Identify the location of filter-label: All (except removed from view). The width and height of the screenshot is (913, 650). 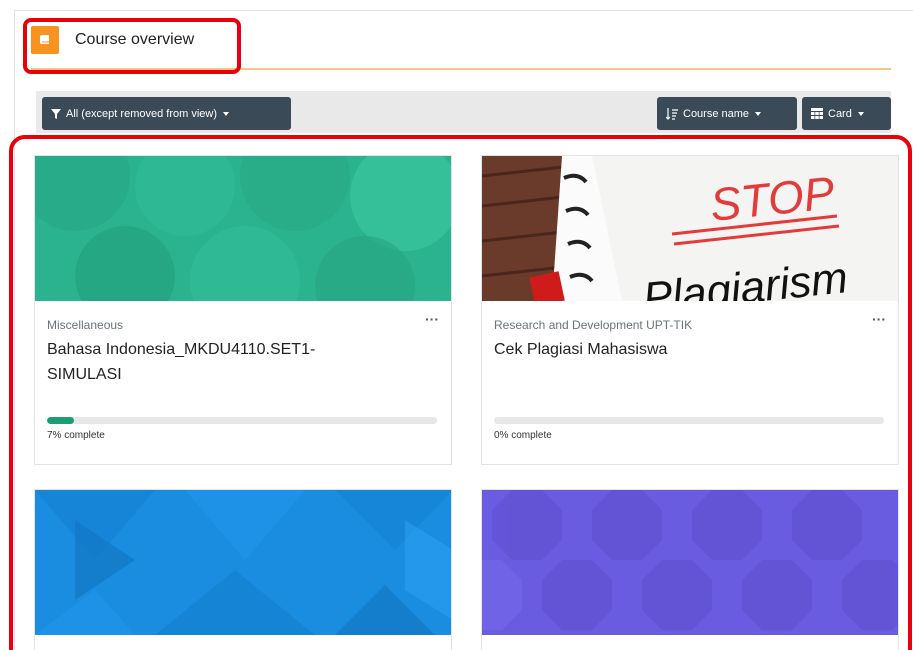
(141, 113).